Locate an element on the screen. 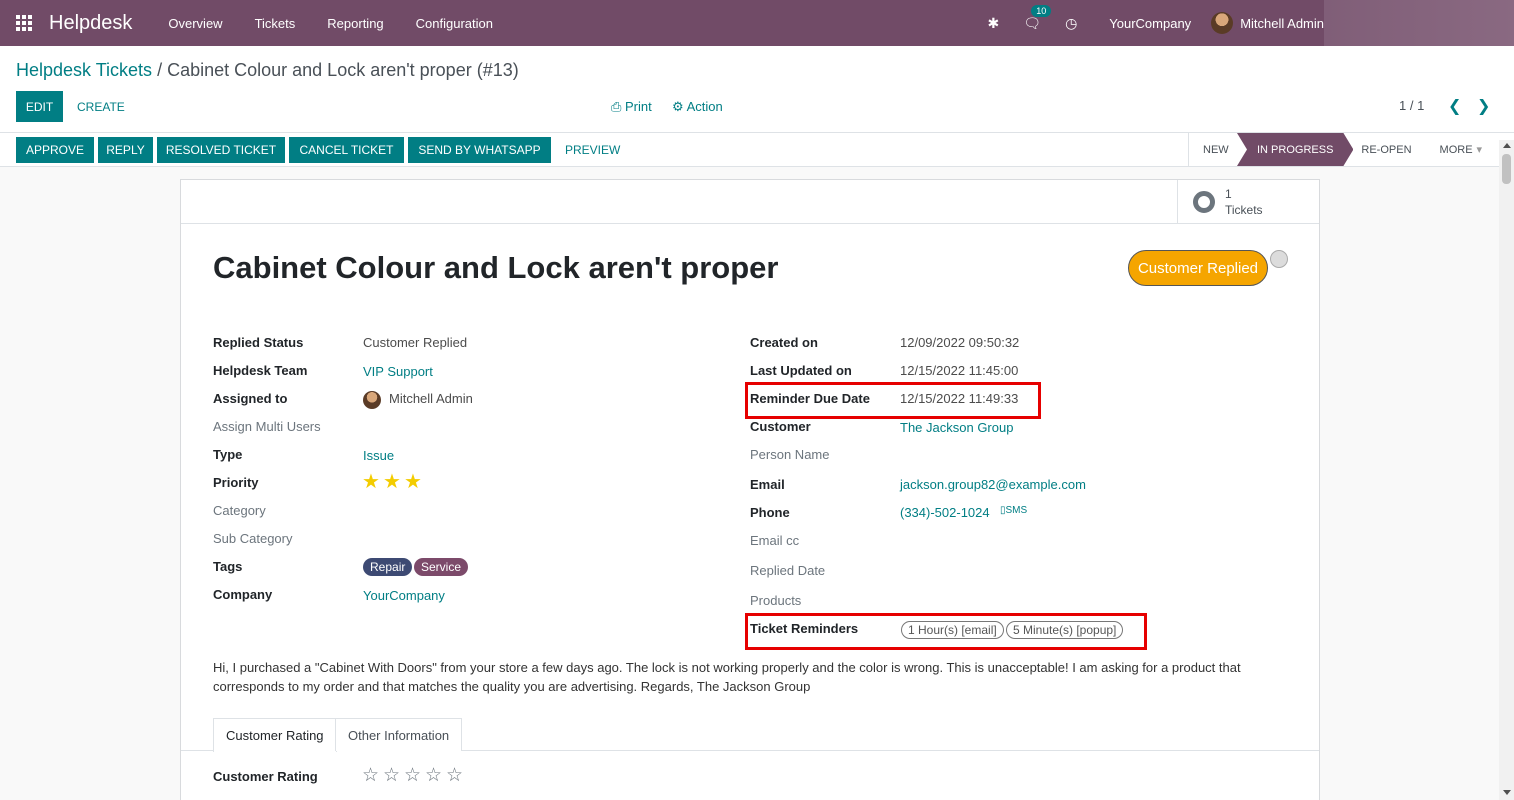  stage-more: MORE ▾ is located at coordinates (1461, 149).